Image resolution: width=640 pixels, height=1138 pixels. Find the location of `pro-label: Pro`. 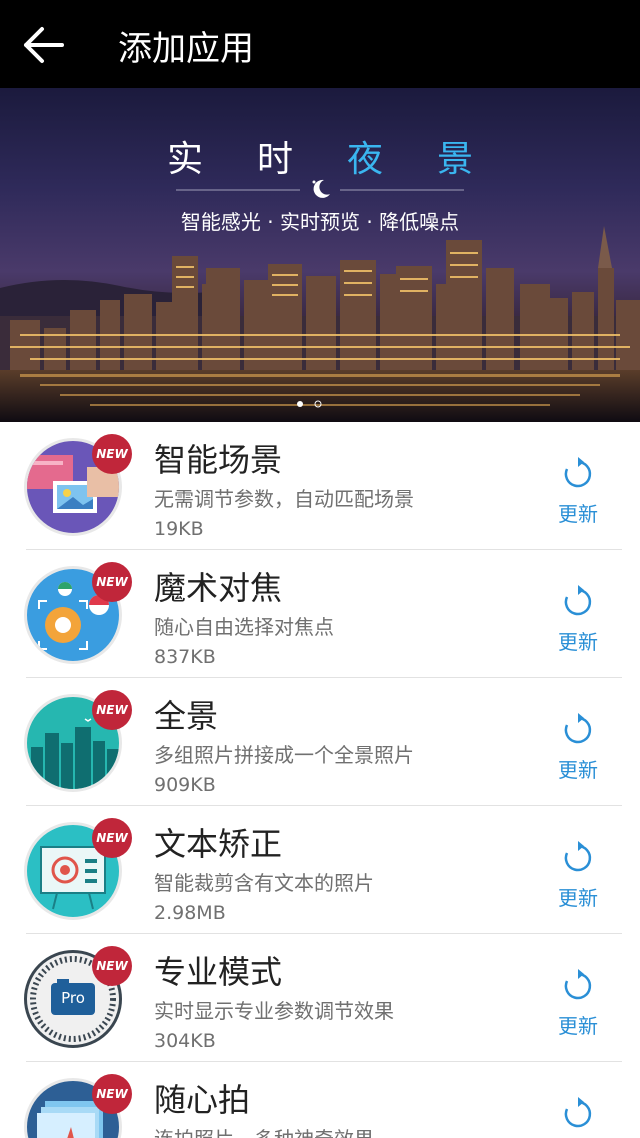

pro-label: Pro is located at coordinates (73, 998).